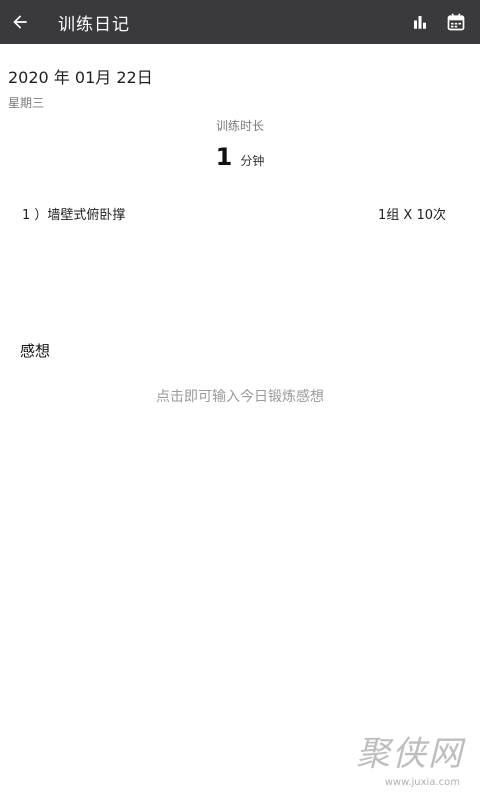  Describe the element at coordinates (240, 396) in the screenshot. I see `thoughts-input: 点击即可输入今日锻炼感想` at that location.